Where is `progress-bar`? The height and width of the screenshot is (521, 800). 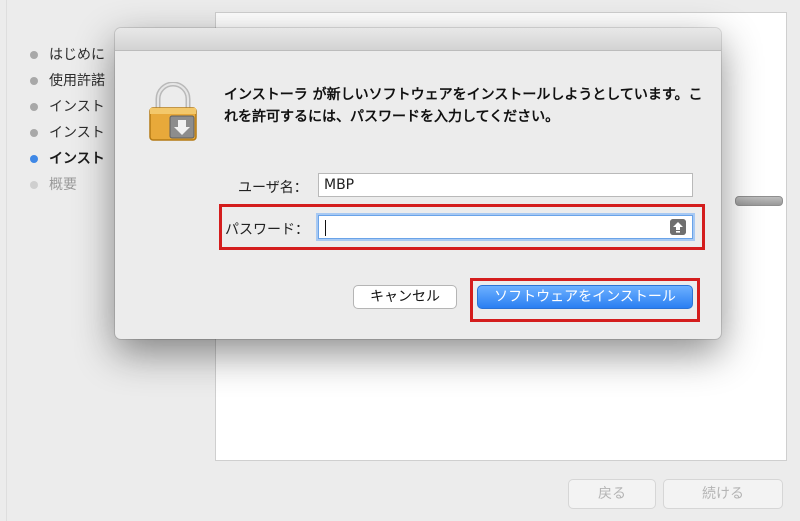
progress-bar is located at coordinates (759, 201).